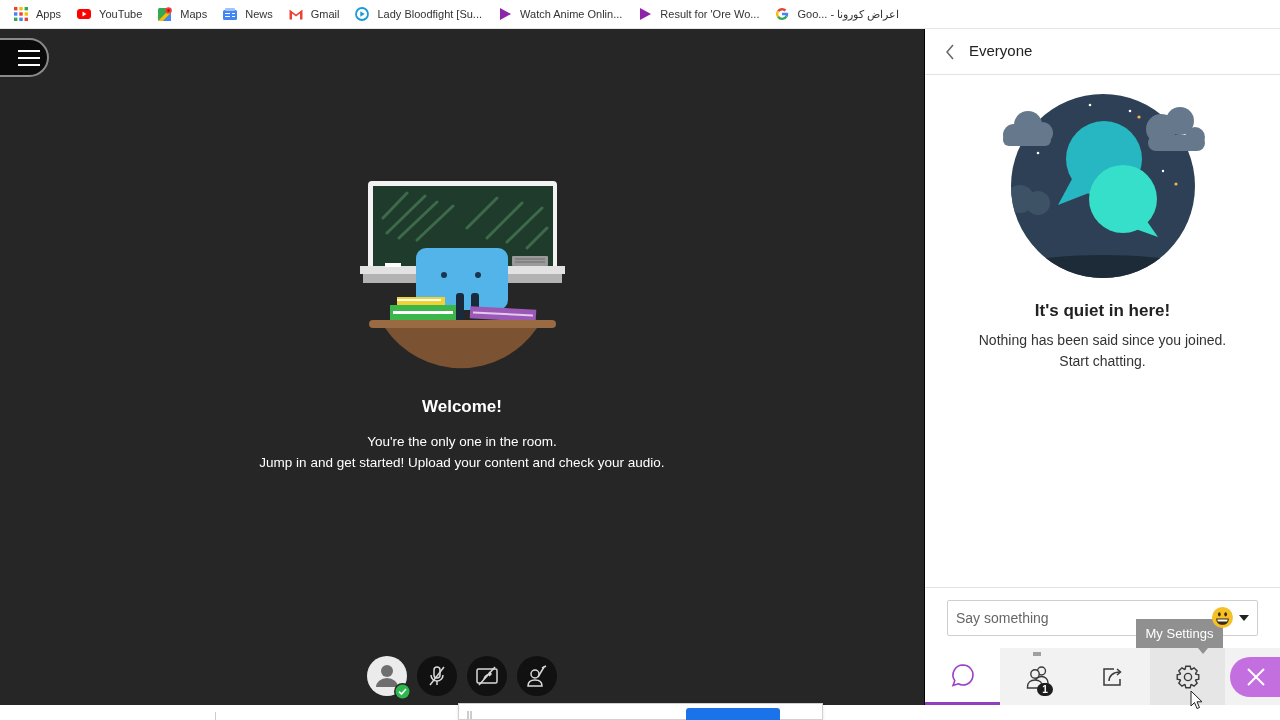 Image resolution: width=1280 pixels, height=720 pixels. I want to click on play-circle-icon, so click(362, 14).